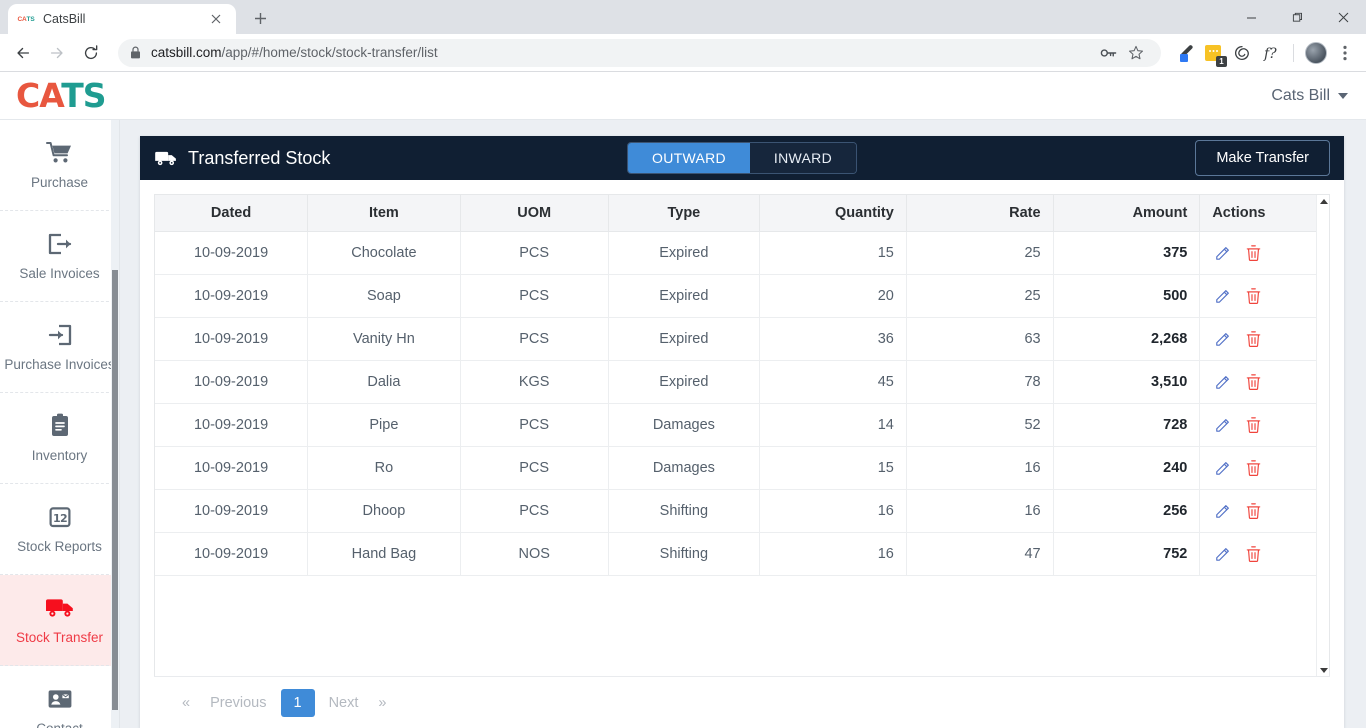 Image resolution: width=1366 pixels, height=728 pixels. I want to click on password-key-icon, so click(1108, 53).